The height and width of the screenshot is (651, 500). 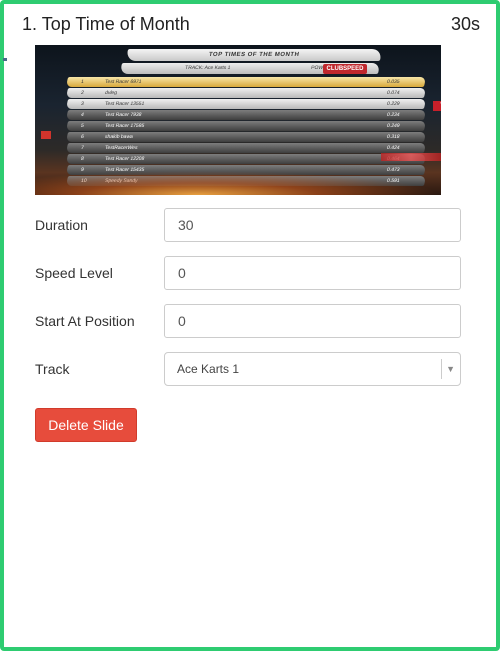 What do you see at coordinates (61, 225) in the screenshot?
I see `duration-label: Duration` at bounding box center [61, 225].